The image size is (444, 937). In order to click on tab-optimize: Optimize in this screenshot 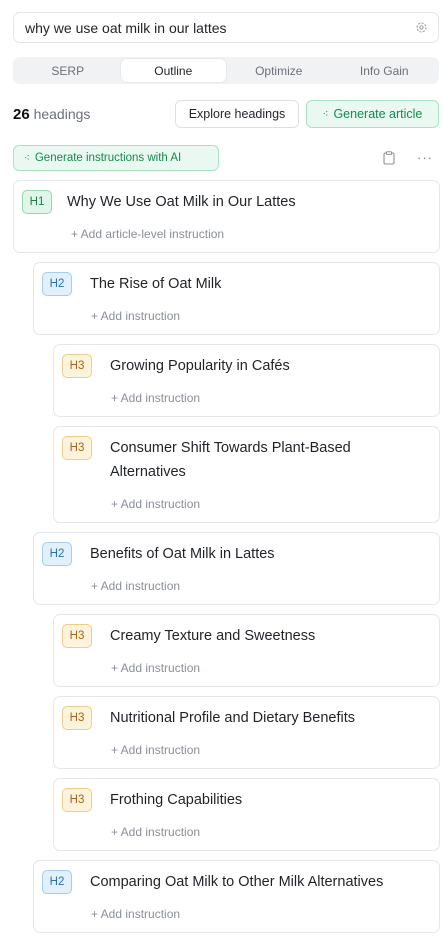, I will do `click(279, 70)`.